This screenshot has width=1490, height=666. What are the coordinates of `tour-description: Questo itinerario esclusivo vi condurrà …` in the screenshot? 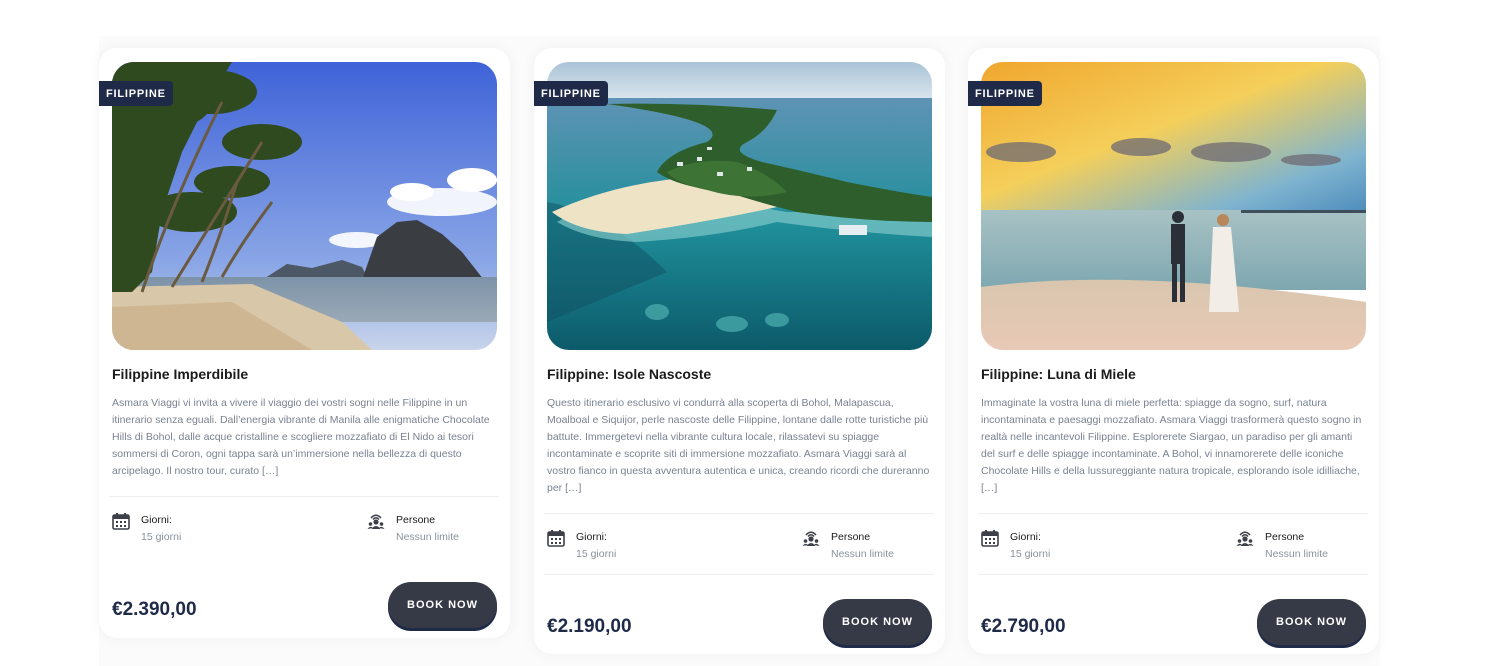 It's located at (738, 445).